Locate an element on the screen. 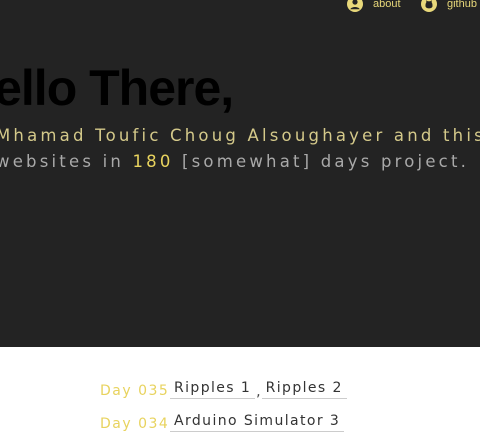 The image size is (480, 446). github-icon is located at coordinates (429, 6).